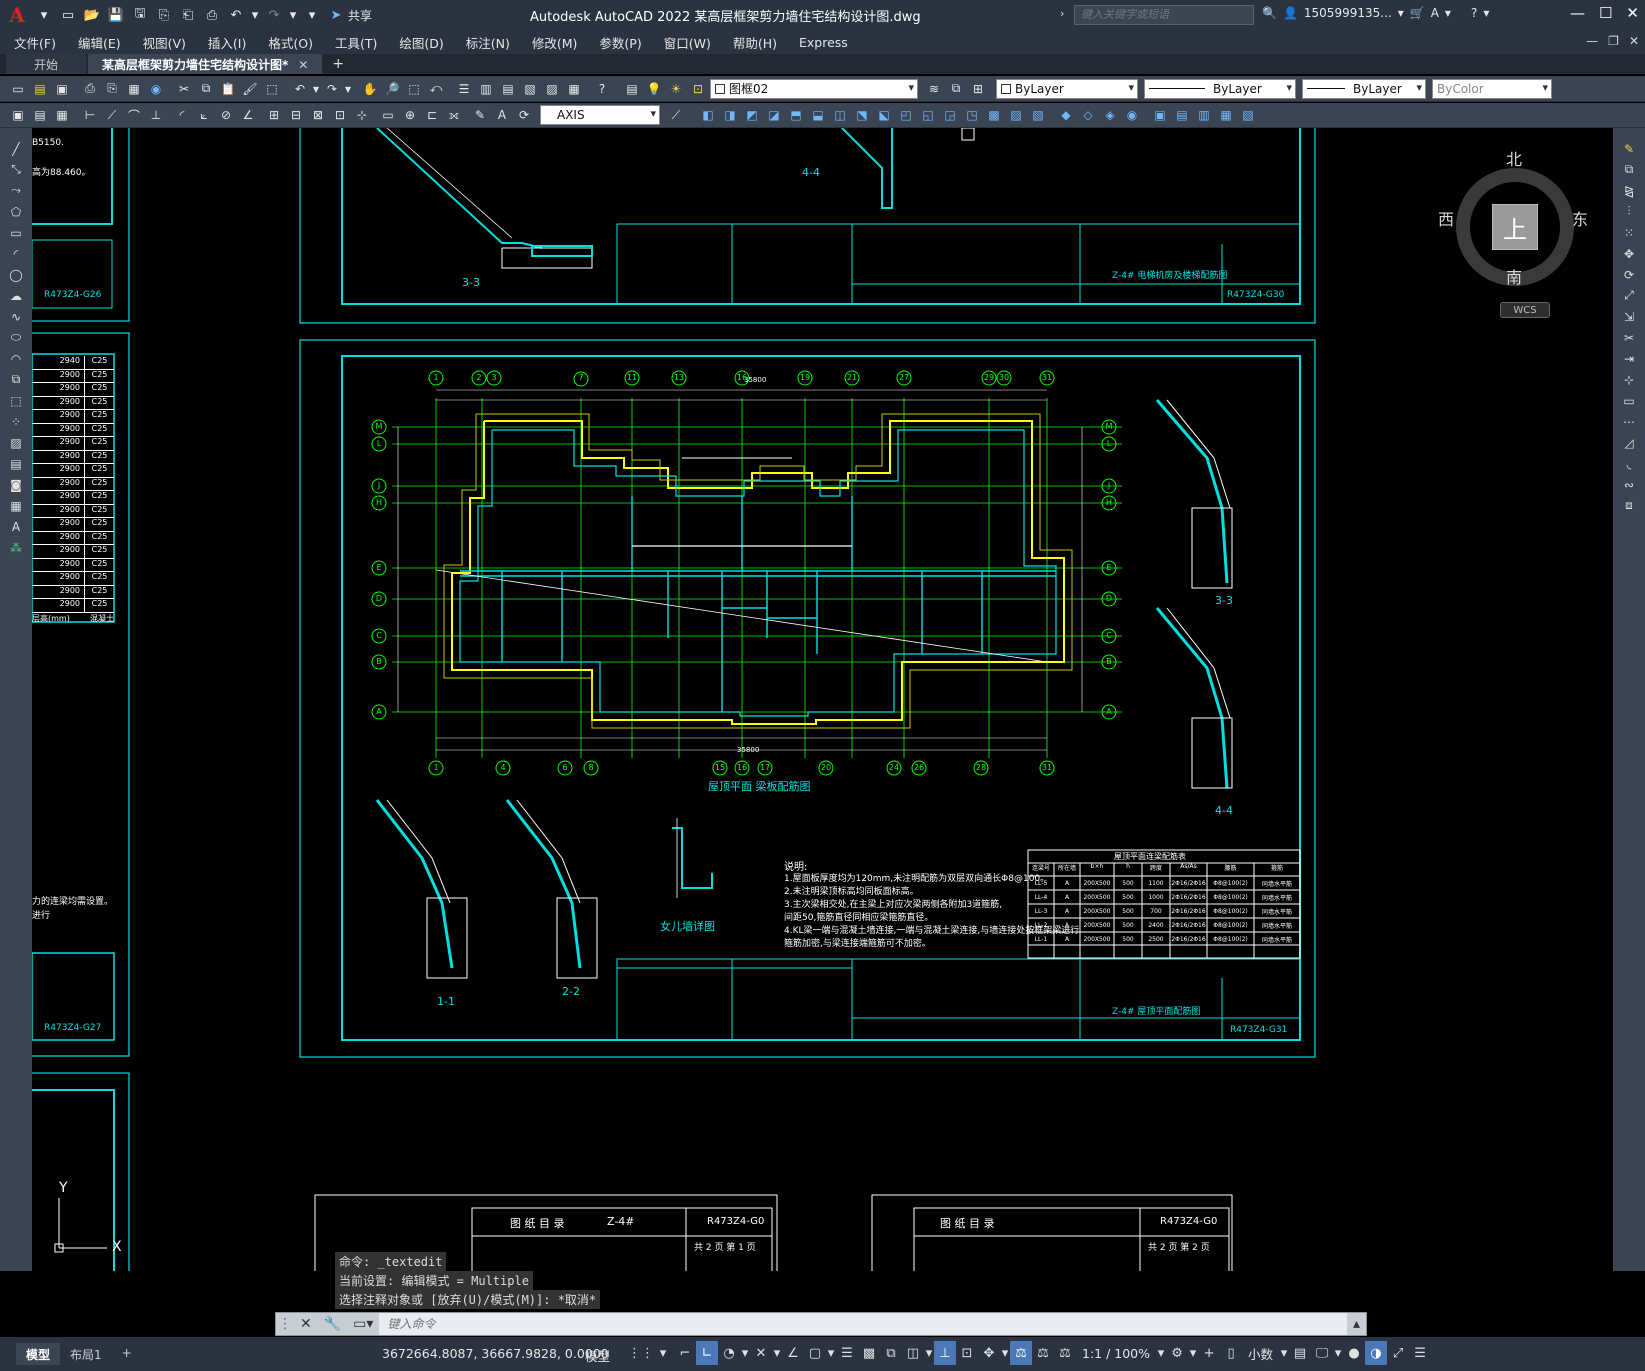 The image size is (1645, 1371). What do you see at coordinates (1043, 1353) in the screenshot?
I see `auto-scale-icon: ⚖` at bounding box center [1043, 1353].